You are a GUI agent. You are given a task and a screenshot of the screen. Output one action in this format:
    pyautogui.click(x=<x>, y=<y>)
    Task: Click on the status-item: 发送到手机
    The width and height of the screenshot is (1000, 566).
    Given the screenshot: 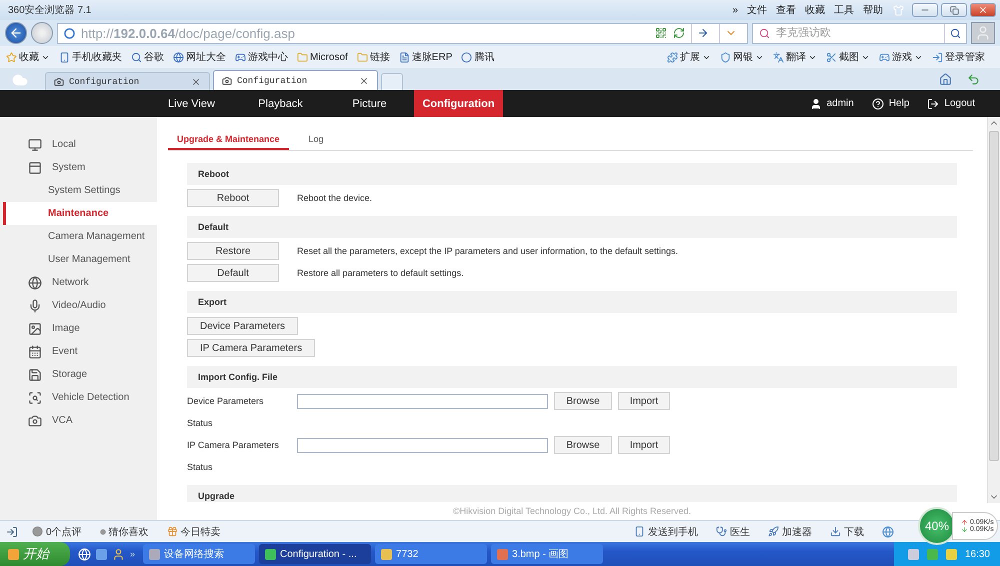 What is the action you would take?
    pyautogui.click(x=666, y=531)
    